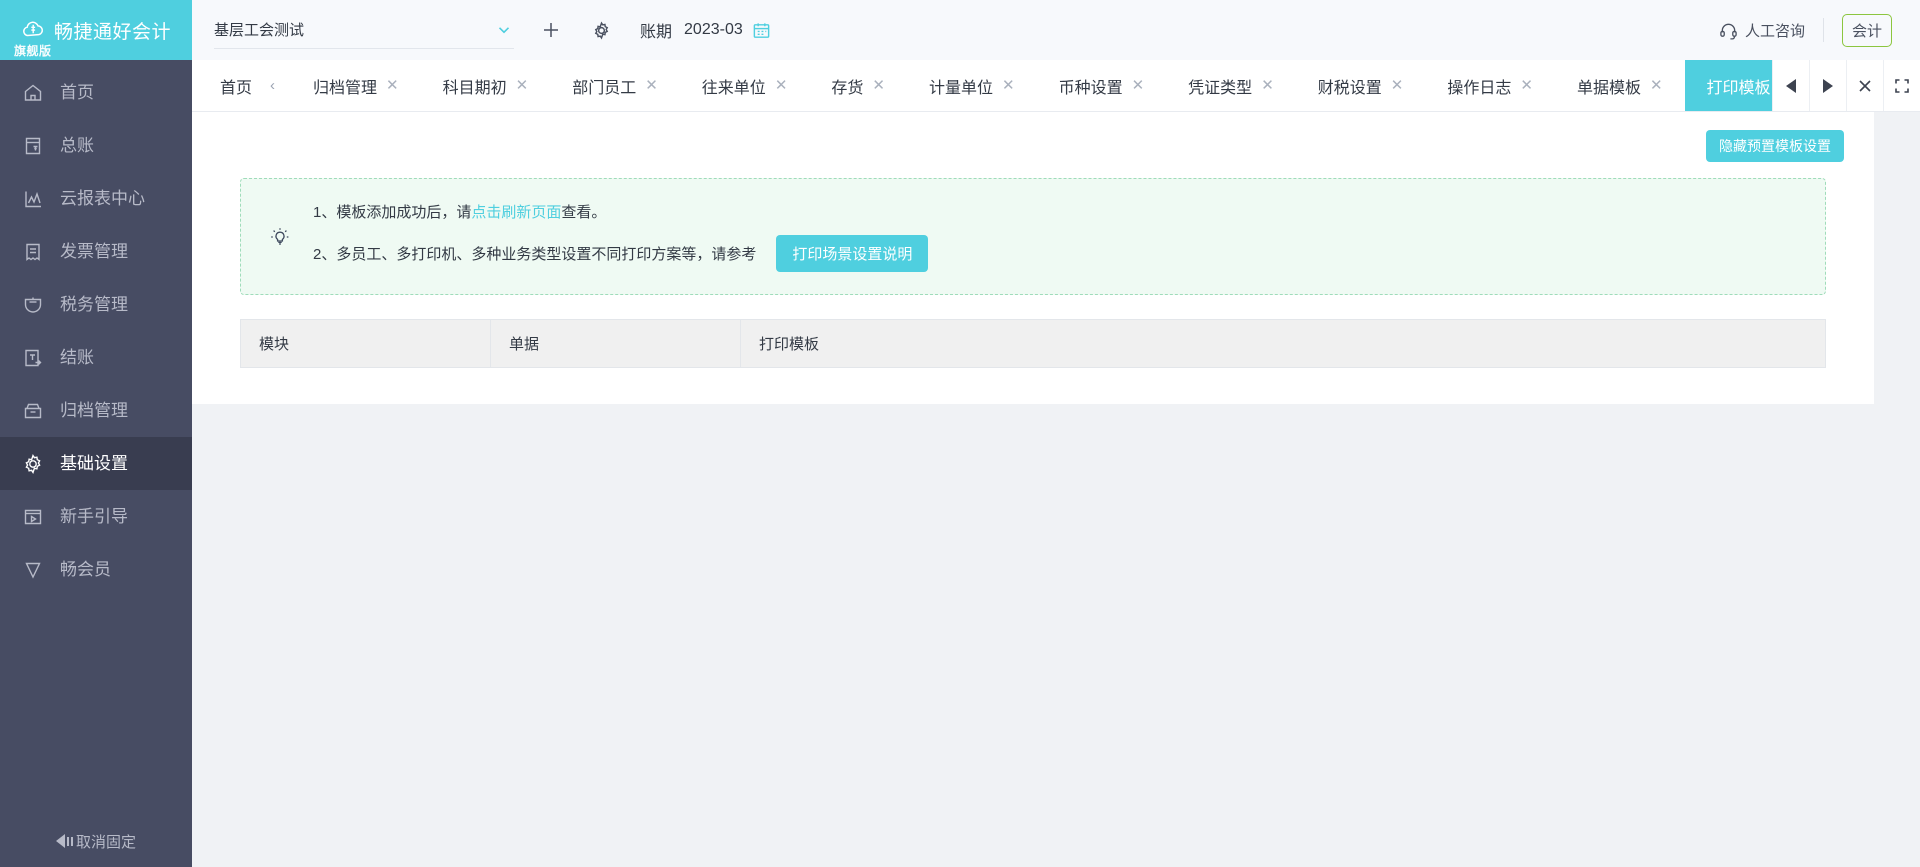 This screenshot has height=867, width=1920. Describe the element at coordinates (64, 841) in the screenshot. I see `collapse-arrow-icon` at that location.